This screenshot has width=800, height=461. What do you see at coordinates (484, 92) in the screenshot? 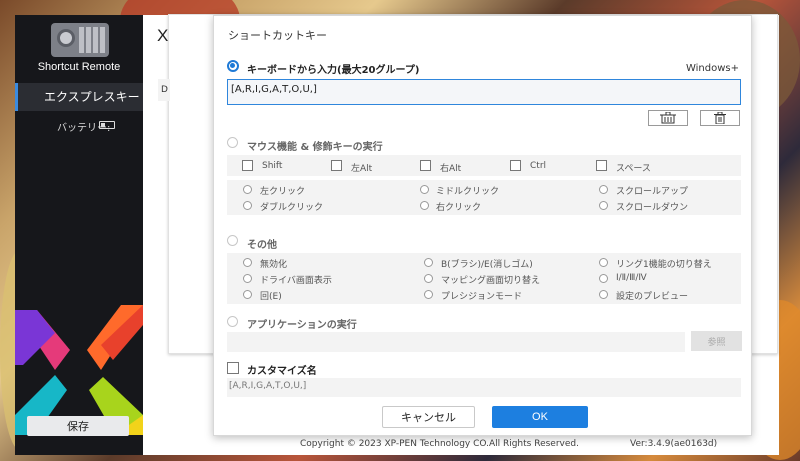
I see `keyboard-shortcut-input: [A,R,I,G,A,T,O,U,]` at bounding box center [484, 92].